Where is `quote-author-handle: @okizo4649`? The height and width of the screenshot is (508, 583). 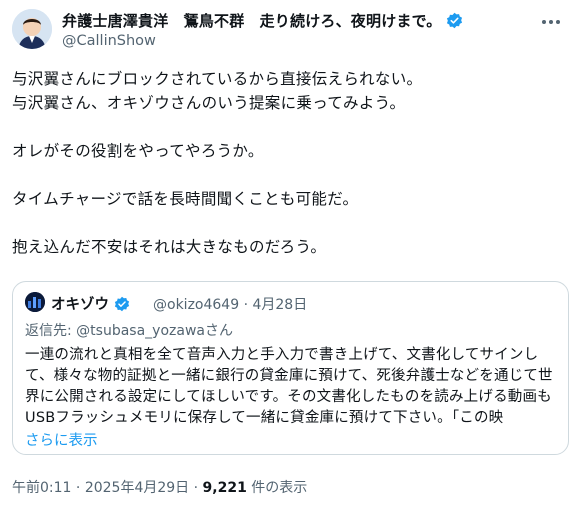 quote-author-handle: @okizo4649 is located at coordinates (196, 305).